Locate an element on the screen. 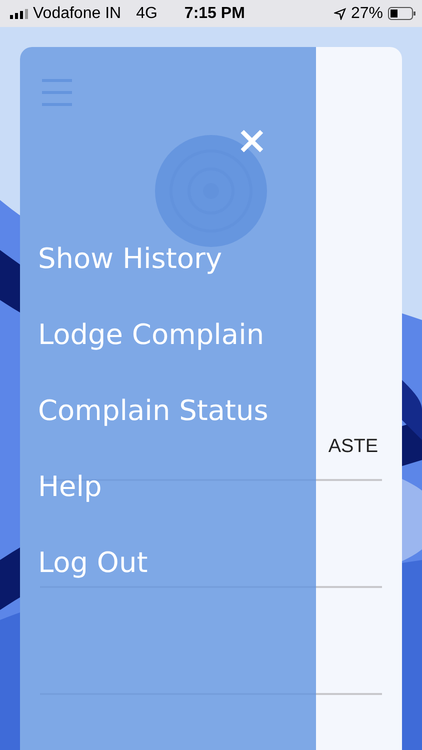  battery-icon is located at coordinates (402, 13).